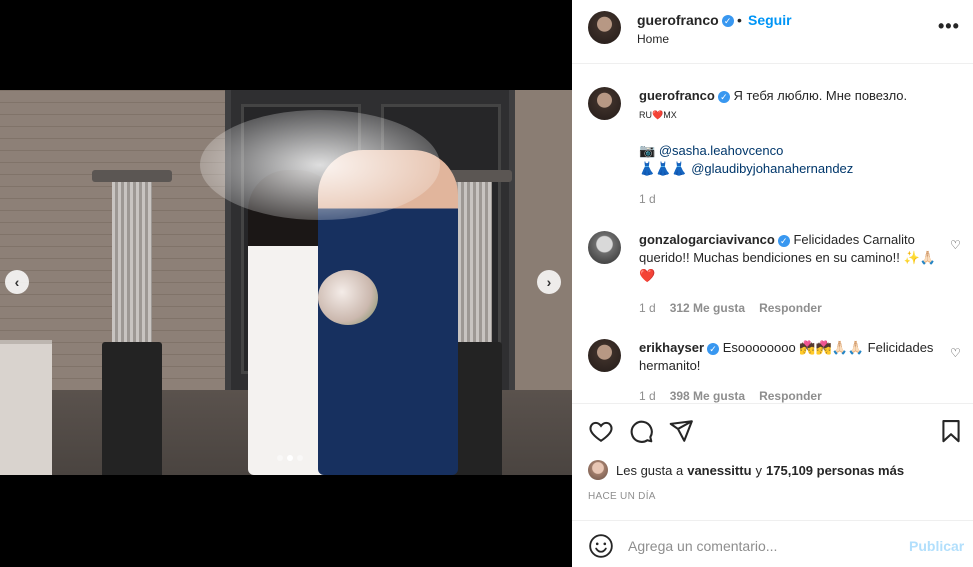  Describe the element at coordinates (604, 27) in the screenshot. I see `author-avatar` at that location.